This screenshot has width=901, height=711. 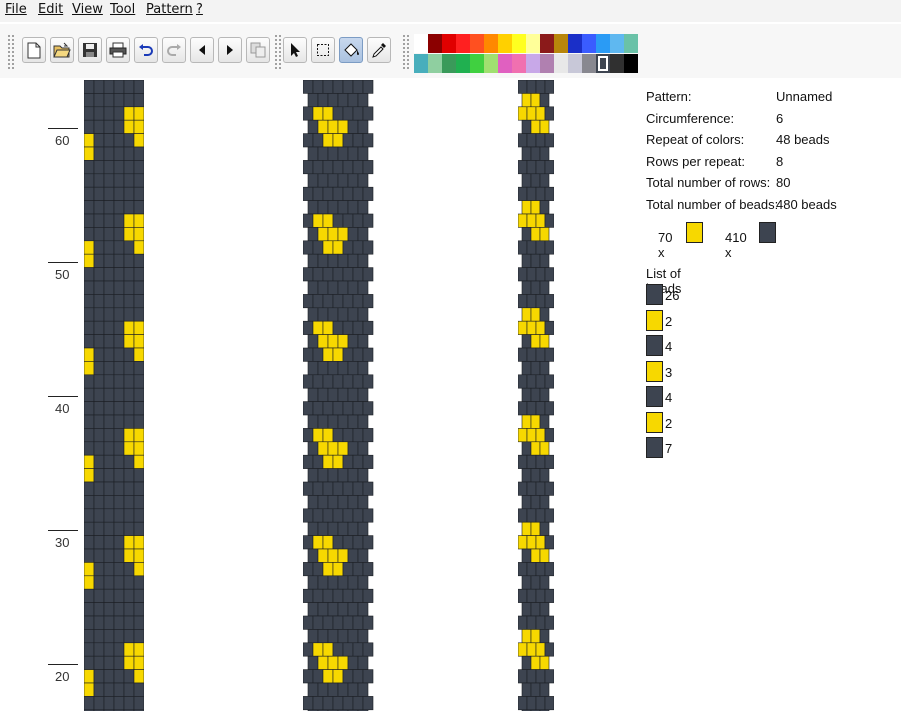 What do you see at coordinates (406, 52) in the screenshot?
I see `palette-grip` at bounding box center [406, 52].